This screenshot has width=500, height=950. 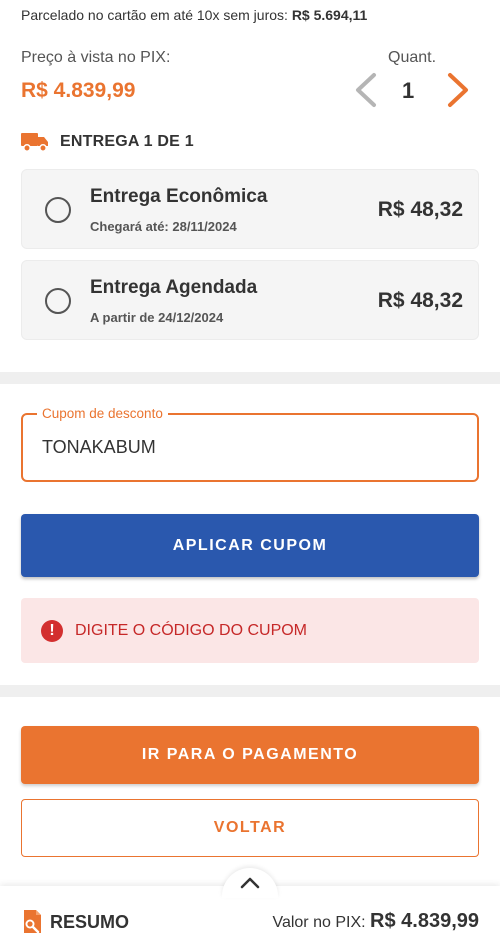 I want to click on summary-label: RESUMO, so click(x=90, y=921).